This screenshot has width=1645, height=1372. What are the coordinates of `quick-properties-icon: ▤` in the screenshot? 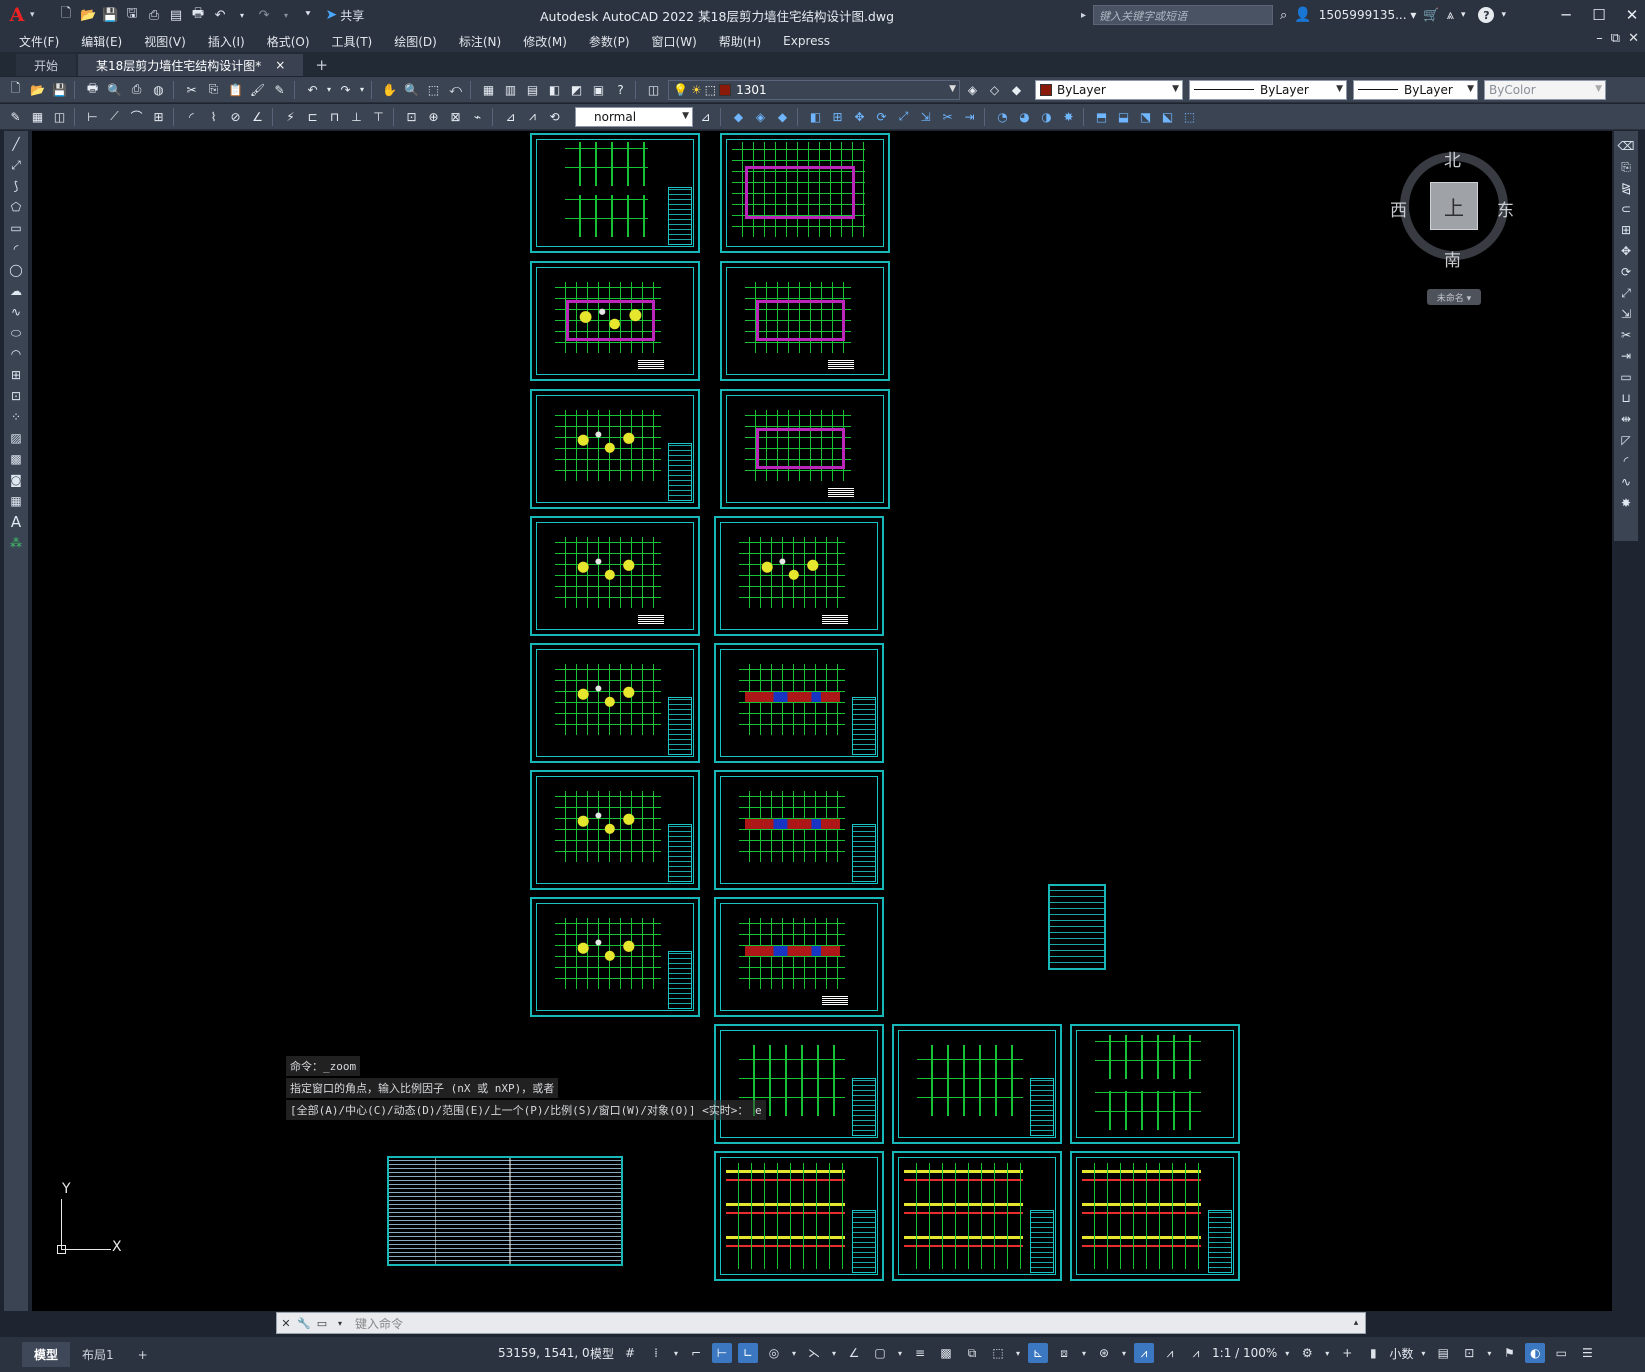 It's located at (1443, 1353).